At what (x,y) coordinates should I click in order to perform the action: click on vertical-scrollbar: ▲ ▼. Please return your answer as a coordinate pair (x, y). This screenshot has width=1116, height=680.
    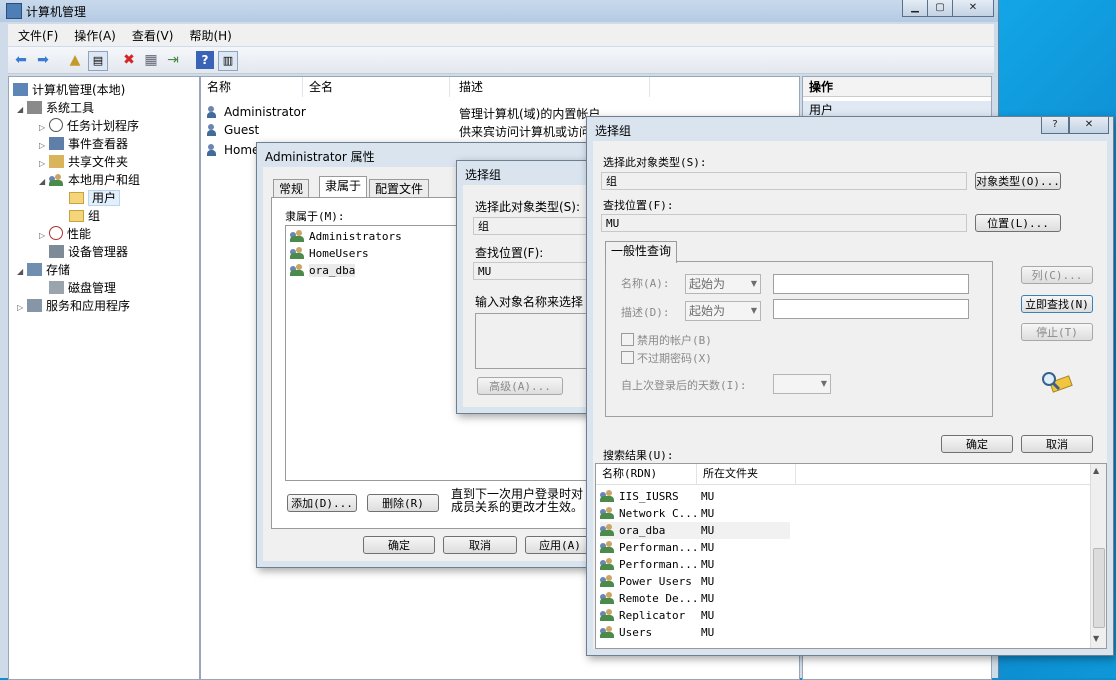
    Looking at the image, I should click on (1098, 556).